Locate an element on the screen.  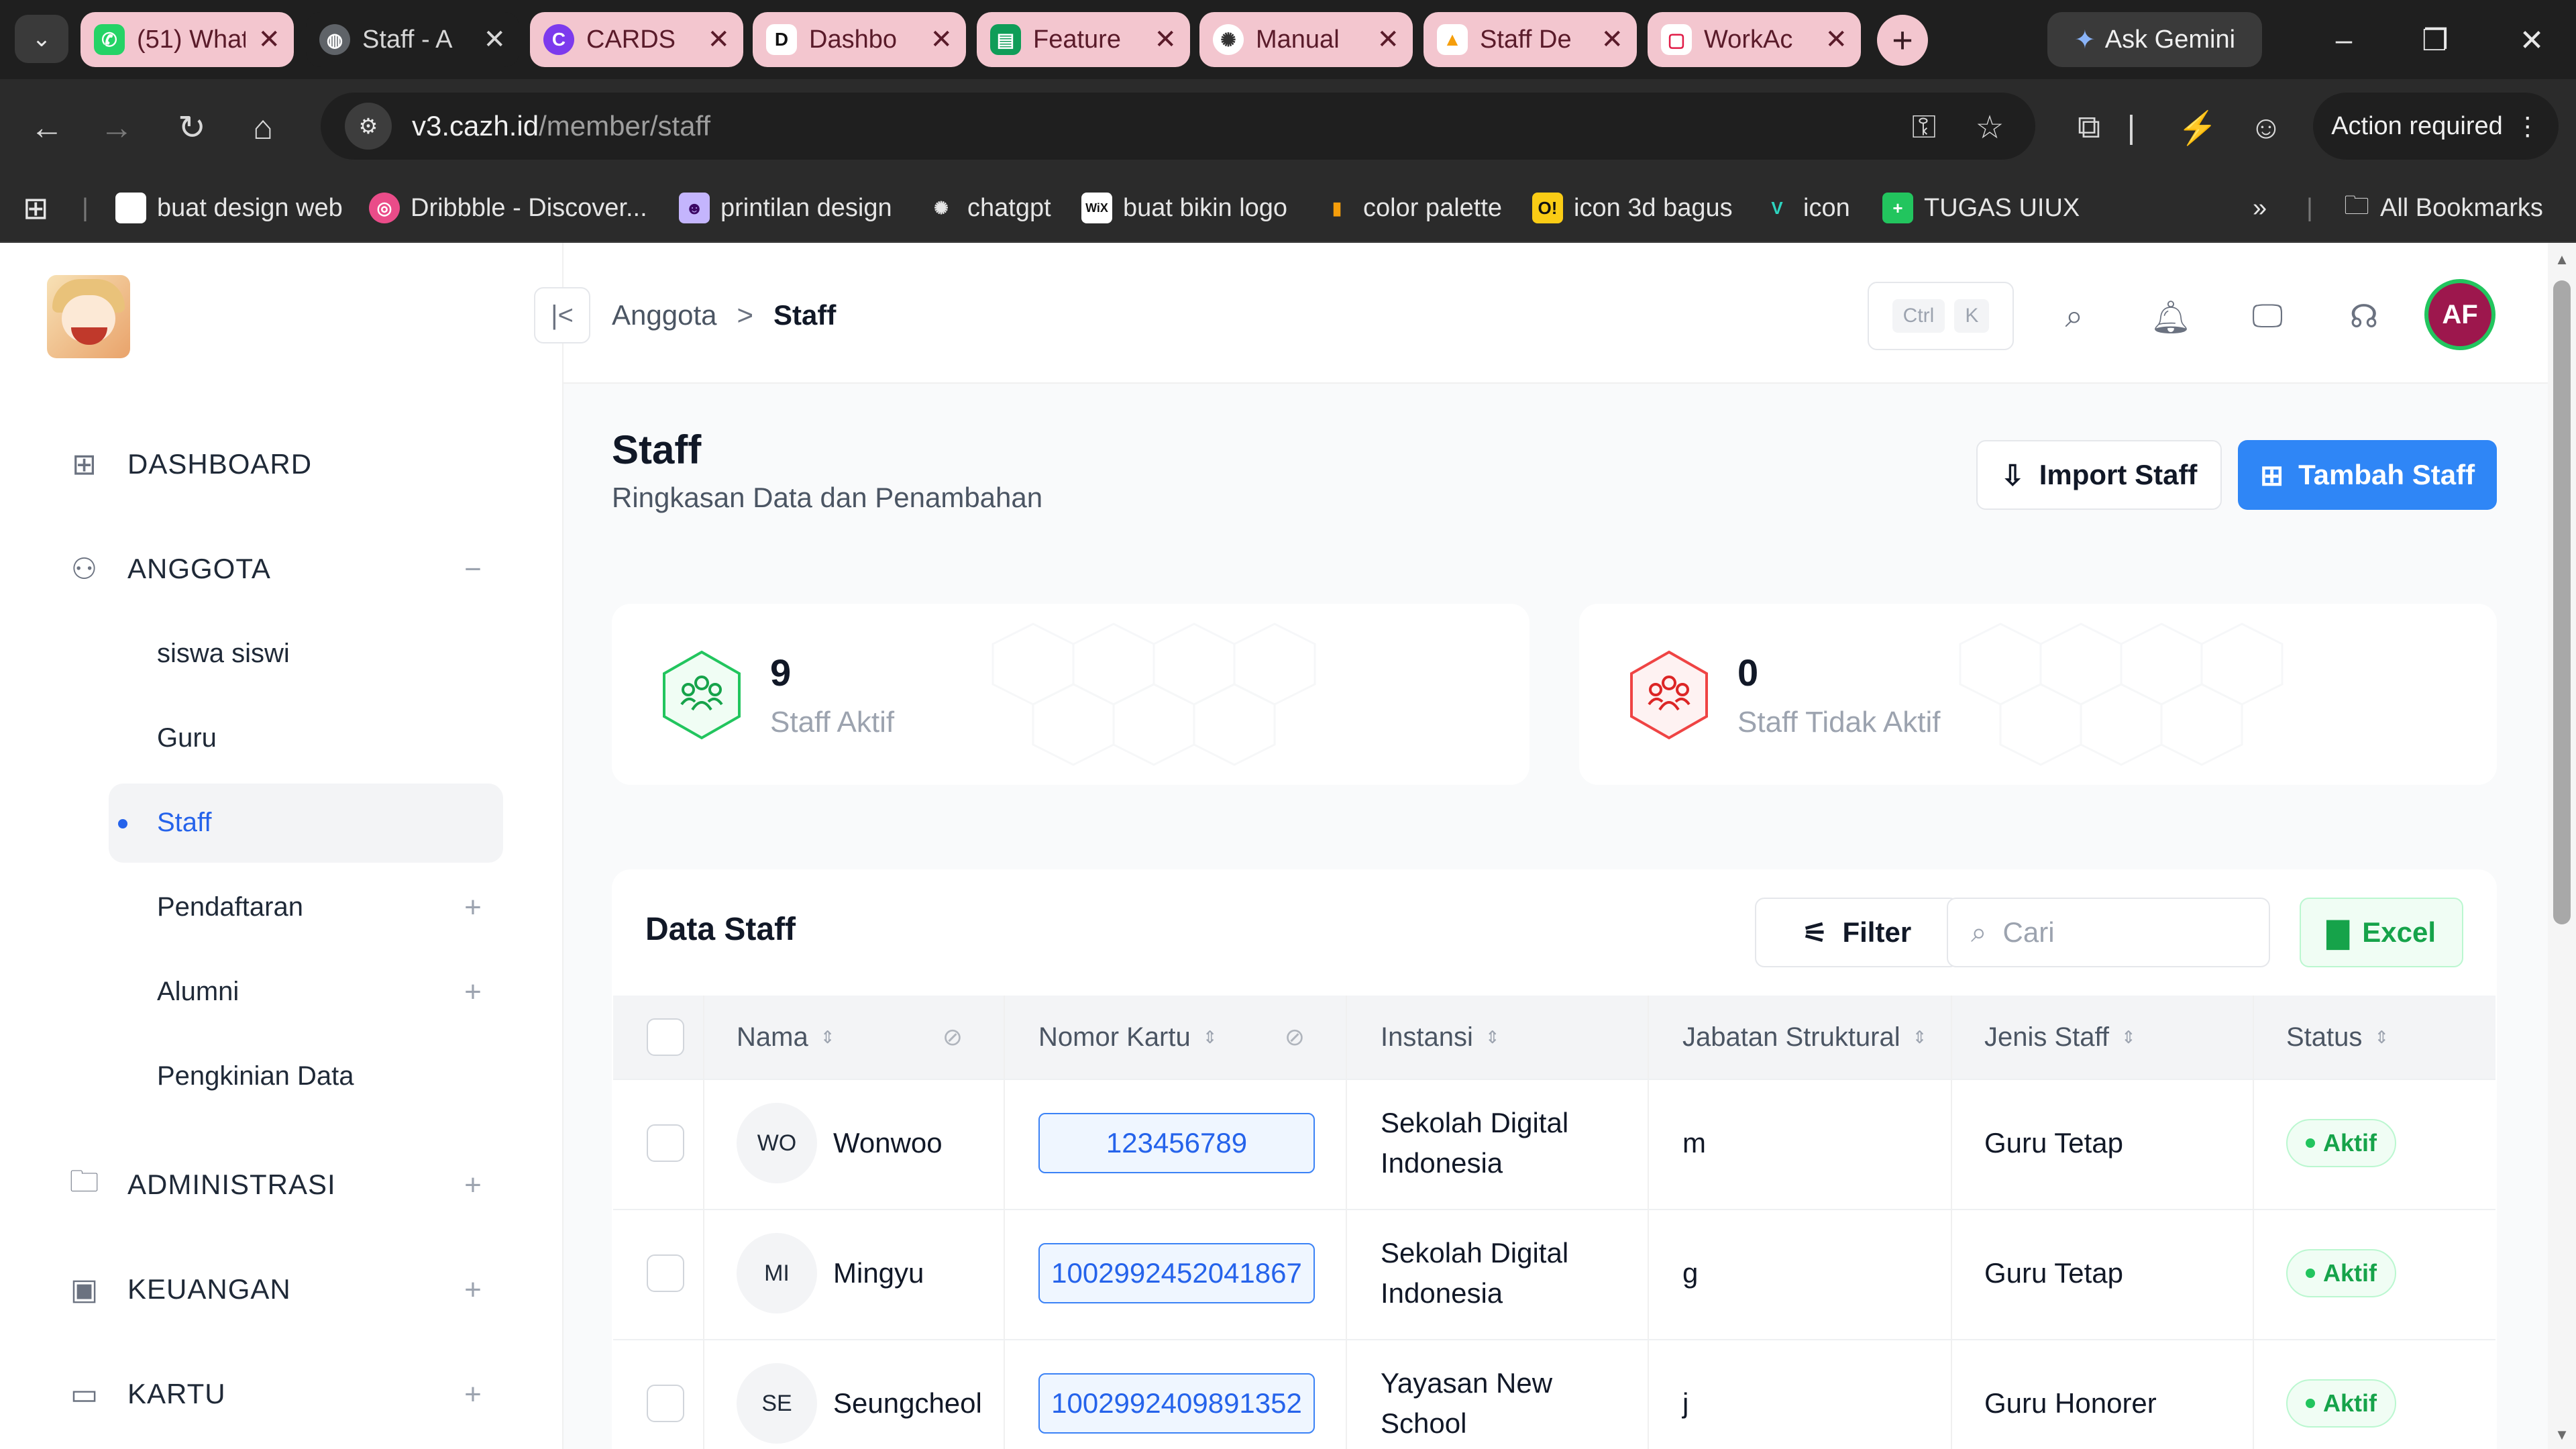
scroll-down-icon: ▼ is located at coordinates (2562, 1435).